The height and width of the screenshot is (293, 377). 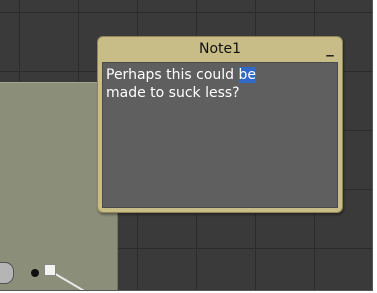 What do you see at coordinates (35, 273) in the screenshot?
I see `output-port-dot-icon` at bounding box center [35, 273].